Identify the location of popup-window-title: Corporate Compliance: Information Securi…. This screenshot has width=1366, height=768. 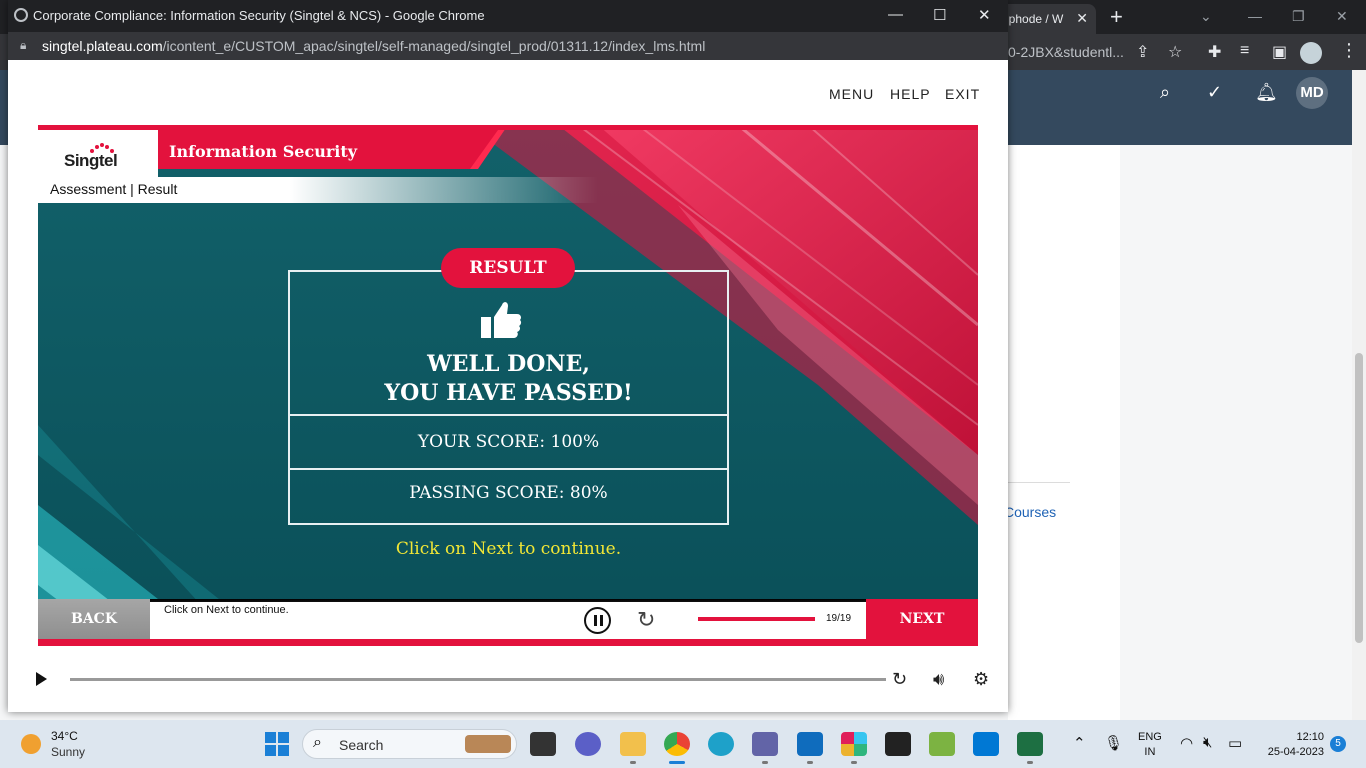
(259, 15).